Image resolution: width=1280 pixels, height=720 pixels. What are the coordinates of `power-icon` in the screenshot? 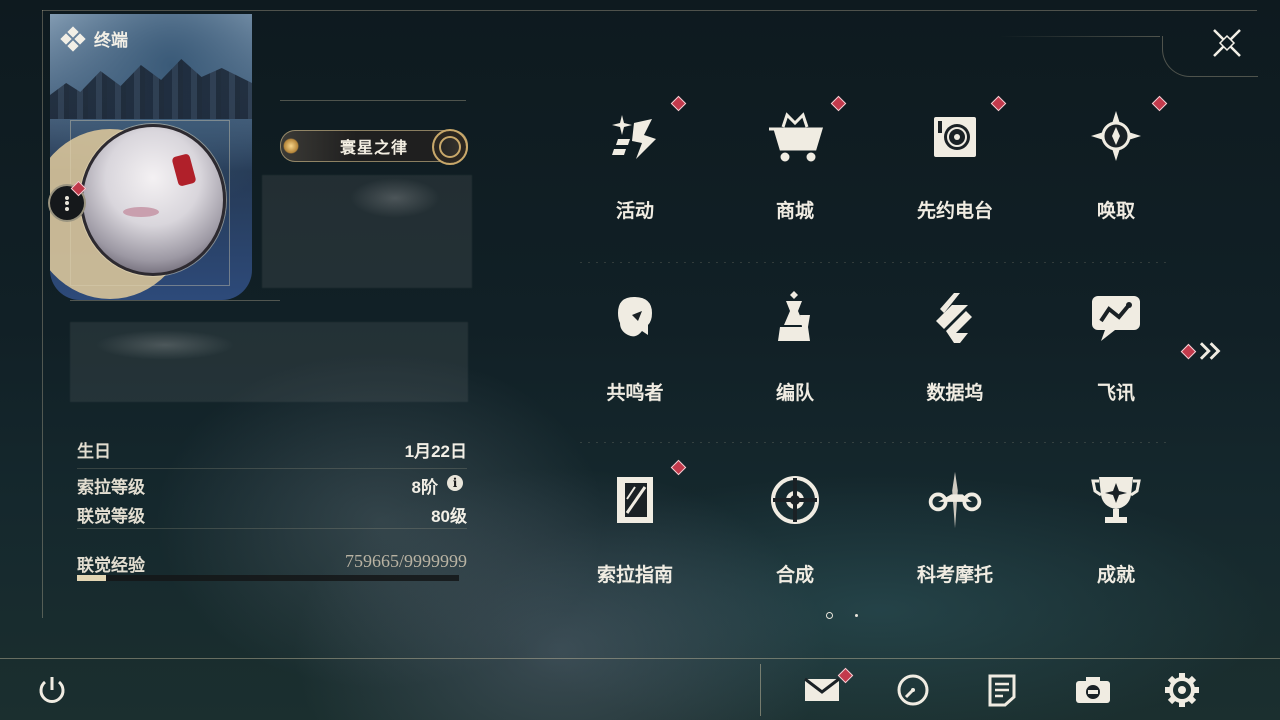 It's located at (52, 690).